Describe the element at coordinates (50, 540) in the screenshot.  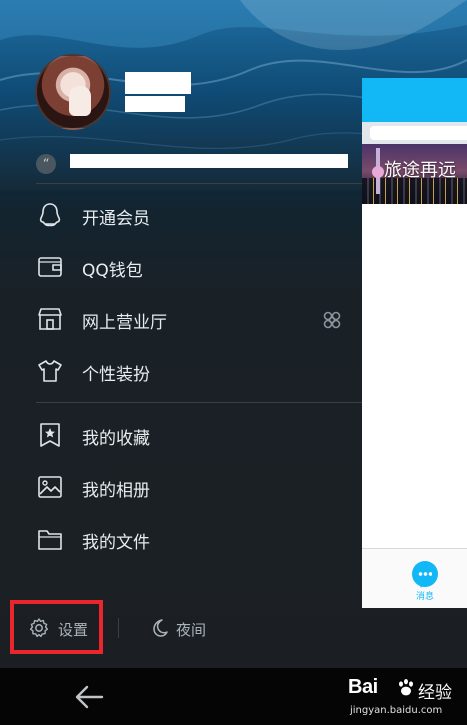
I see `folder-icon` at that location.